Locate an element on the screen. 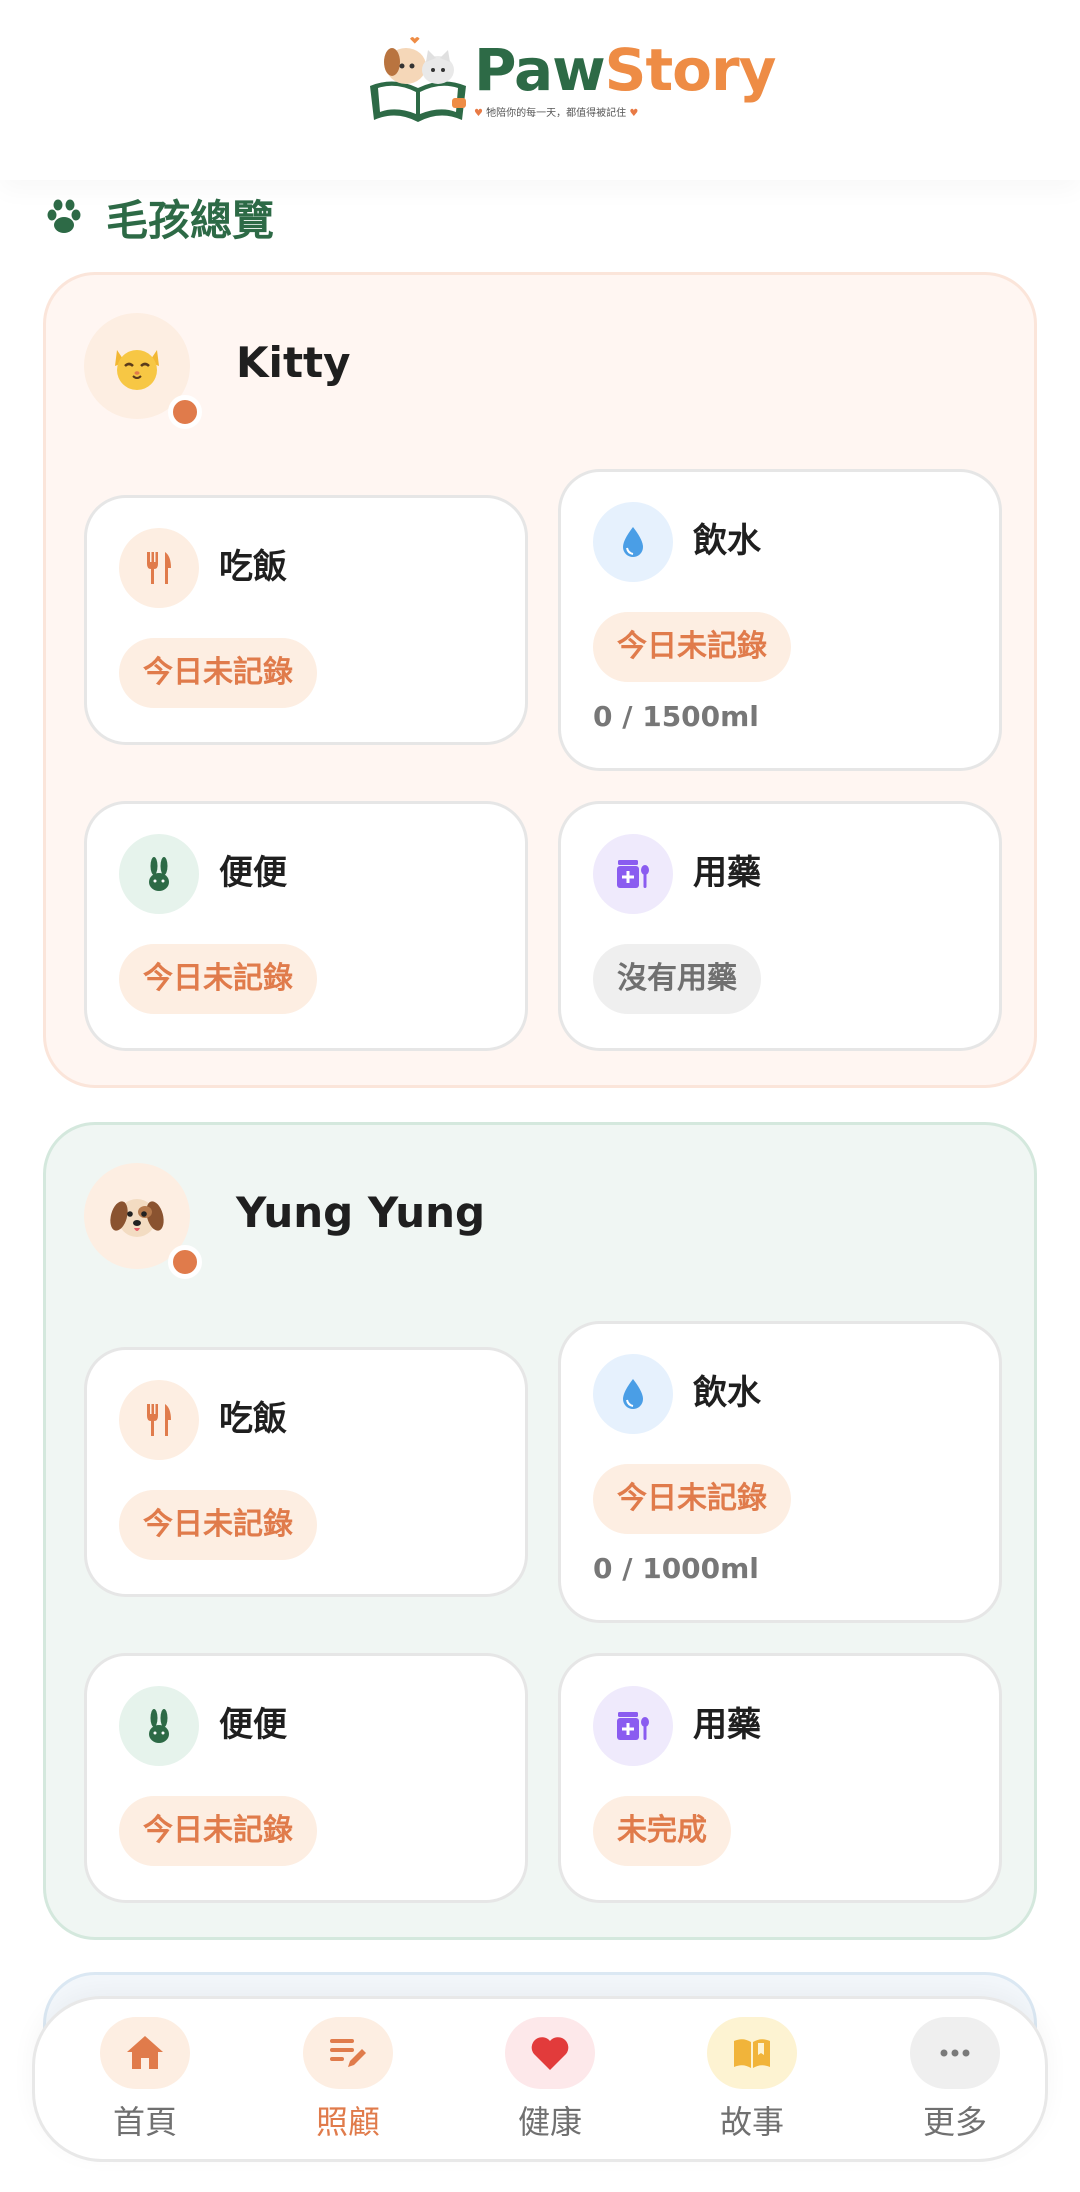 Image resolution: width=1080 pixels, height=2192 pixels. nav-item-health: 健康 is located at coordinates (550, 2082).